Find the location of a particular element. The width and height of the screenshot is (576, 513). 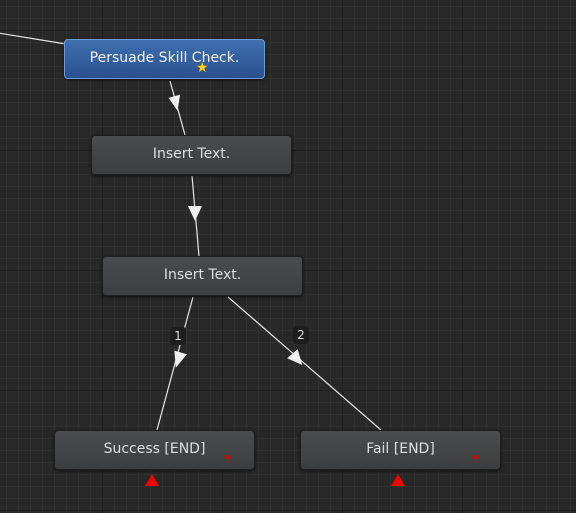

node-persuade-skill-check: Persuade Skill Check. ★ is located at coordinates (164, 59).